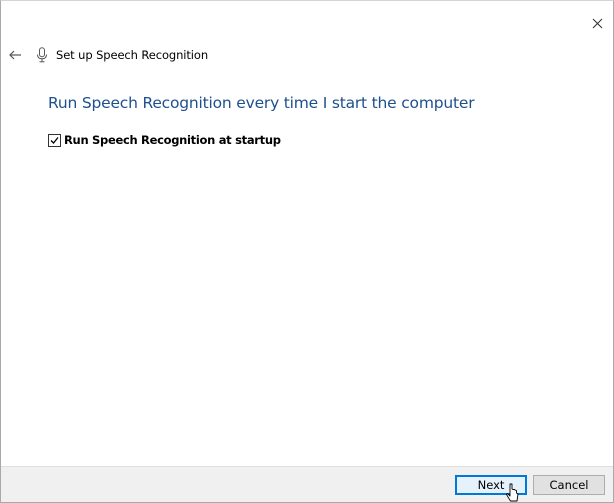 This screenshot has height=503, width=614. I want to click on wizard-header: Set up Speech Recognition, so click(122, 55).